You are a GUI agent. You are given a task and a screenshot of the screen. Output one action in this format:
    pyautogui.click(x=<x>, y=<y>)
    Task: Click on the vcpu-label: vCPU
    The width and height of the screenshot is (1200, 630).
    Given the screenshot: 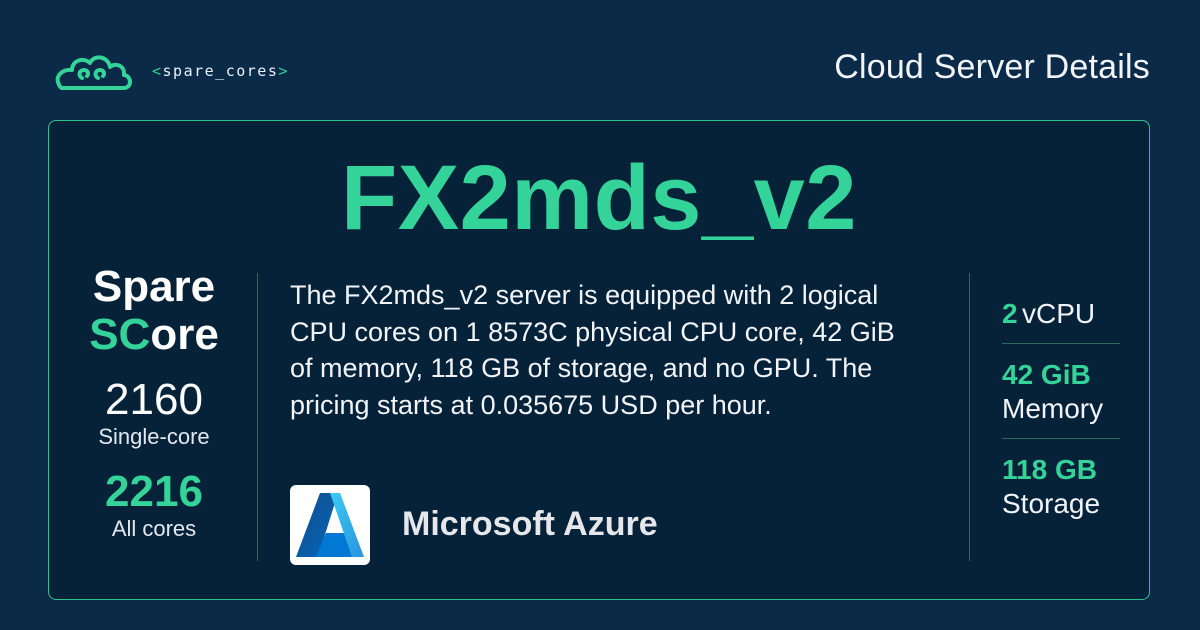 What is the action you would take?
    pyautogui.click(x=1059, y=313)
    